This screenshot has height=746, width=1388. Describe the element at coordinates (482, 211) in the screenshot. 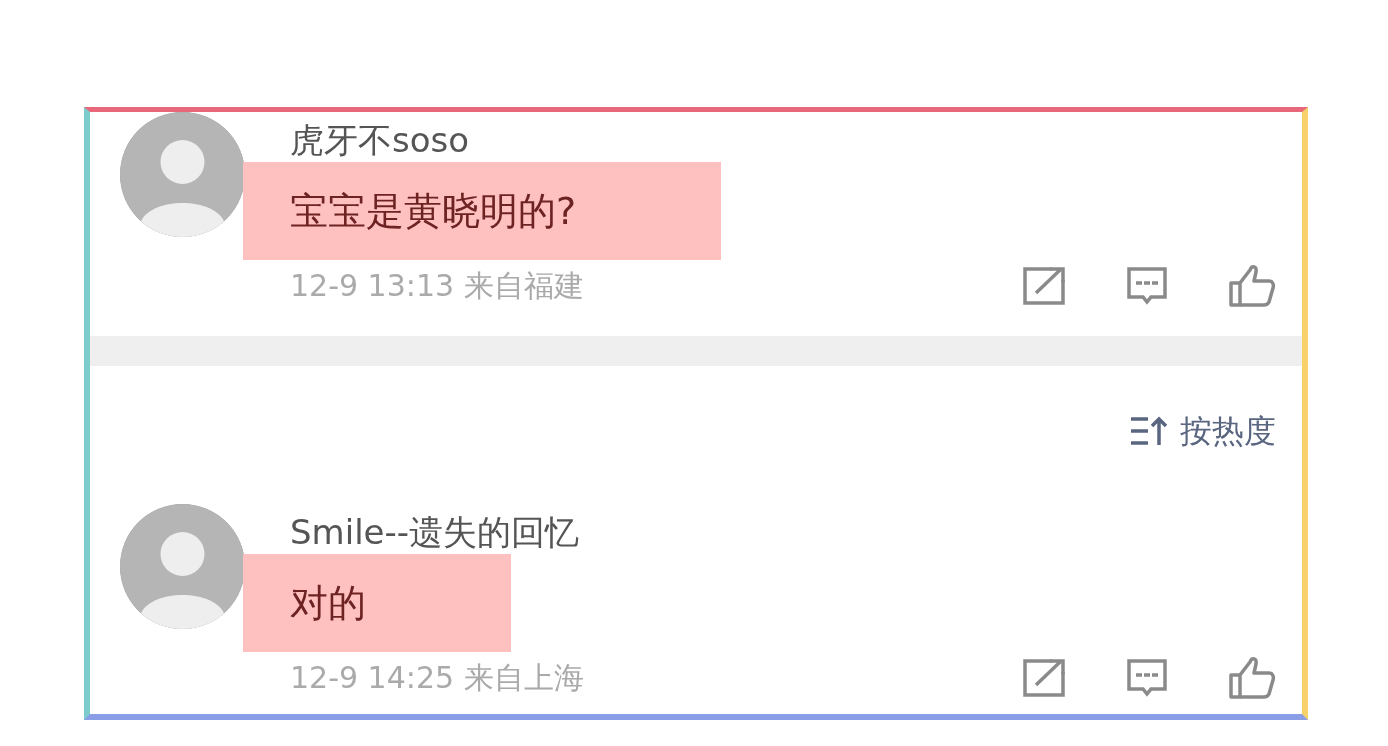

I see `comment-text: 宝宝是黄晓明的?` at that location.